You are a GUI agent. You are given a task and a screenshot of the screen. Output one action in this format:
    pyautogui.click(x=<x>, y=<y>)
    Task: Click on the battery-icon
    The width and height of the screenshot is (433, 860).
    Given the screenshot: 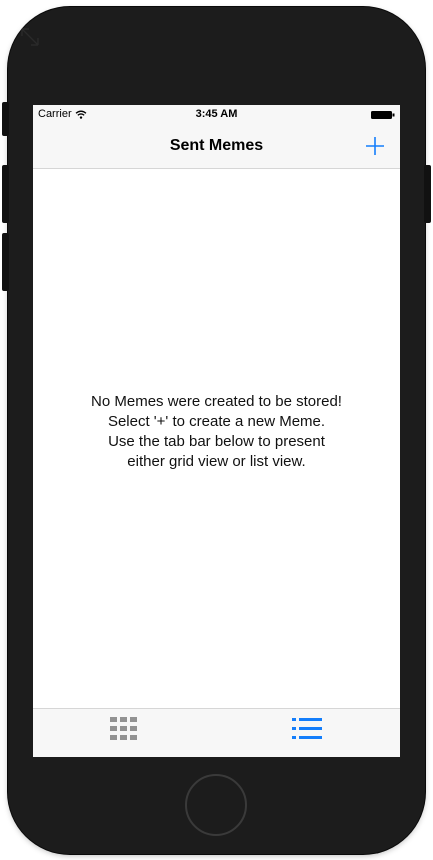 What is the action you would take?
    pyautogui.click(x=383, y=115)
    